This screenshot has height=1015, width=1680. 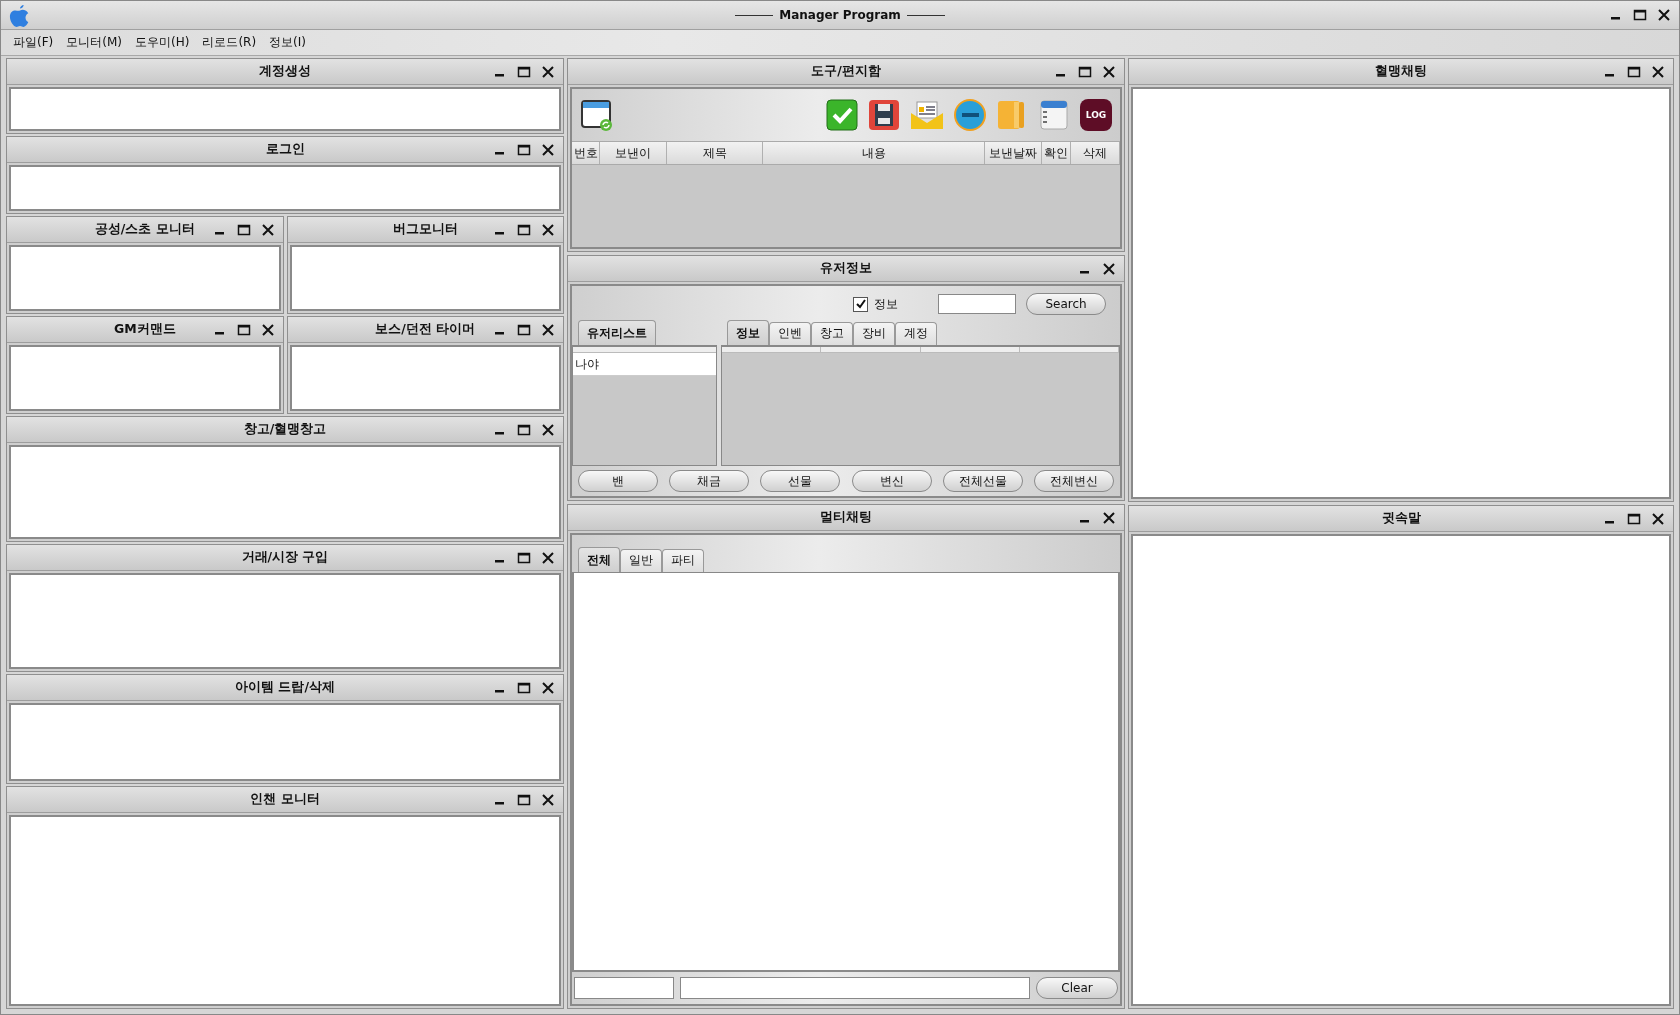 I want to click on list-item: 나야, so click(x=644, y=364).